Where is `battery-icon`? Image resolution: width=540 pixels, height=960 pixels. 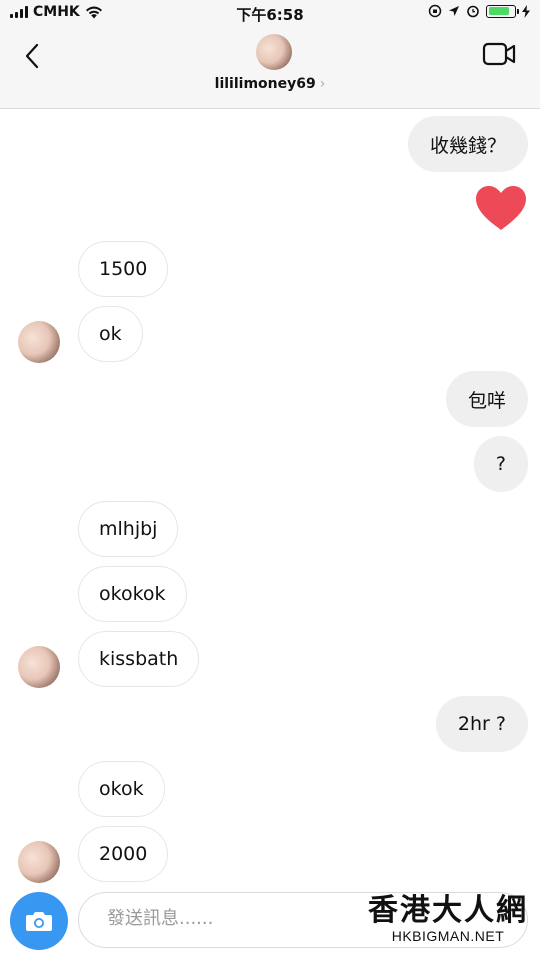
battery-icon is located at coordinates (502, 11).